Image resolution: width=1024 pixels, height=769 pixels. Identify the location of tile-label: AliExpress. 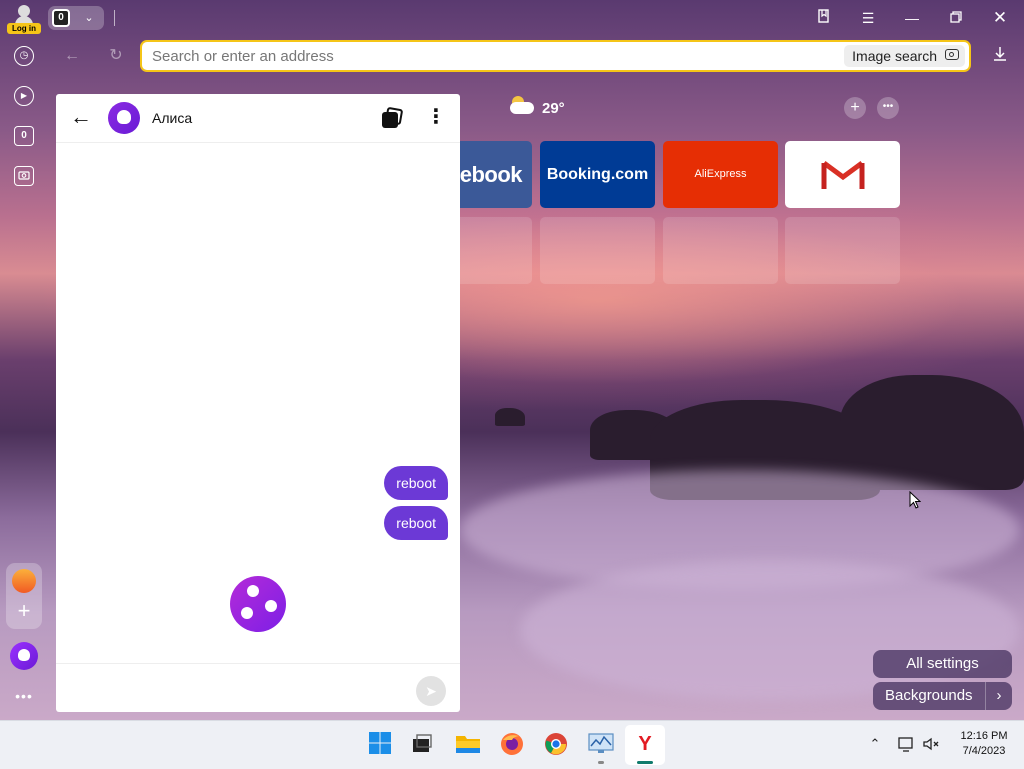
(720, 174).